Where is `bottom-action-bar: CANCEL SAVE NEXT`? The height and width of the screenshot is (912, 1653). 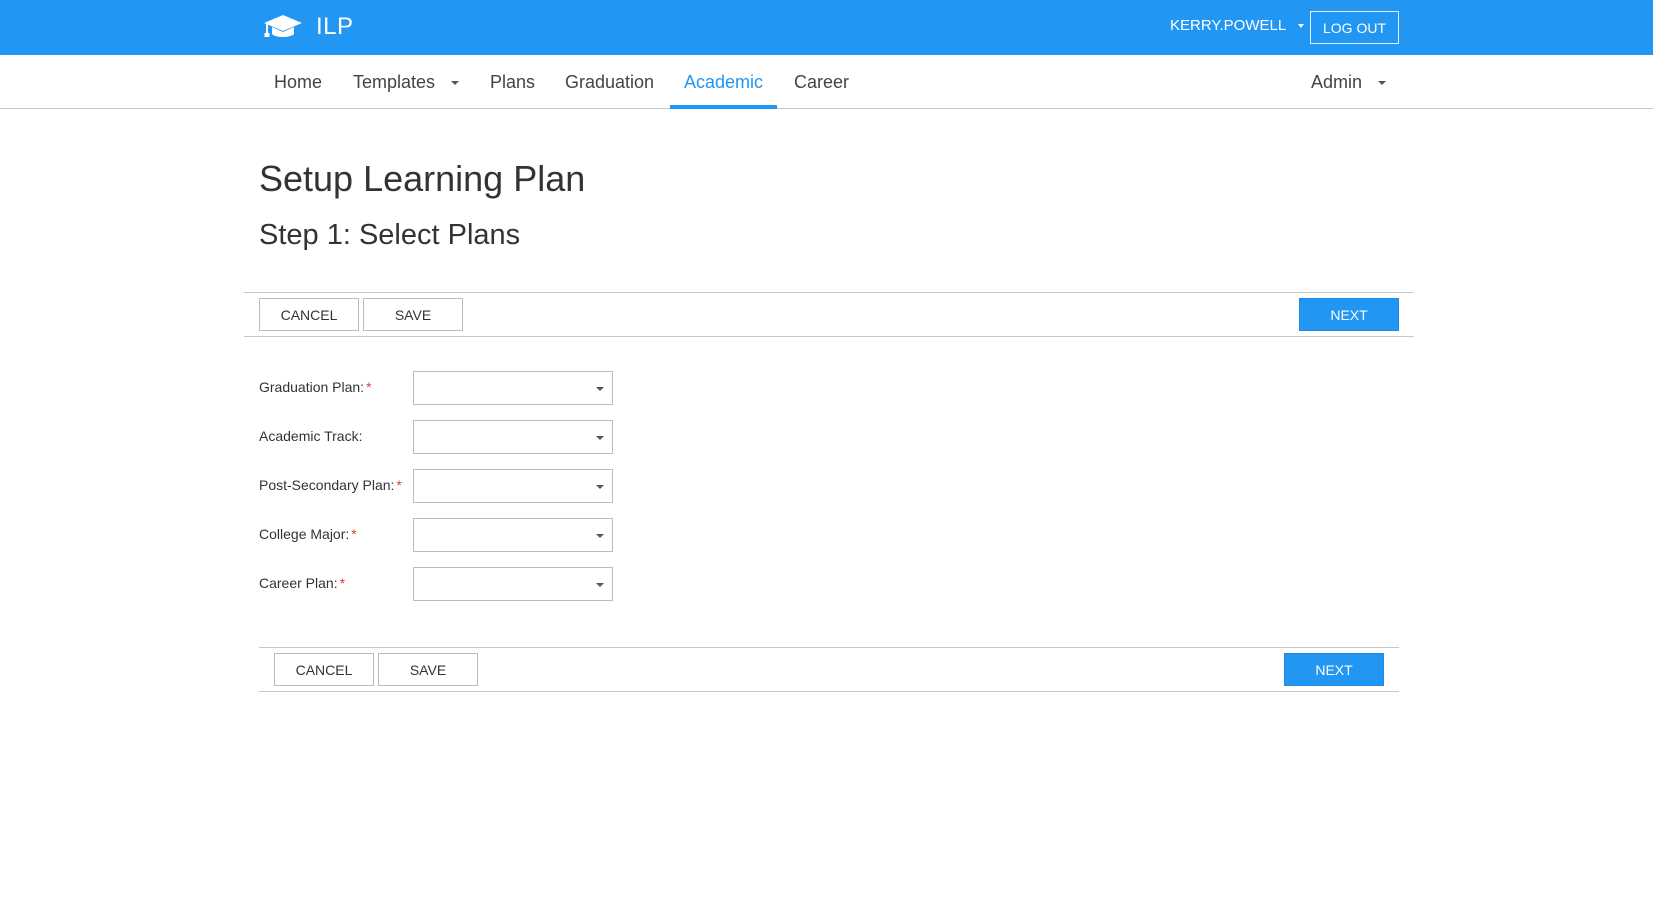 bottom-action-bar: CANCEL SAVE NEXT is located at coordinates (829, 669).